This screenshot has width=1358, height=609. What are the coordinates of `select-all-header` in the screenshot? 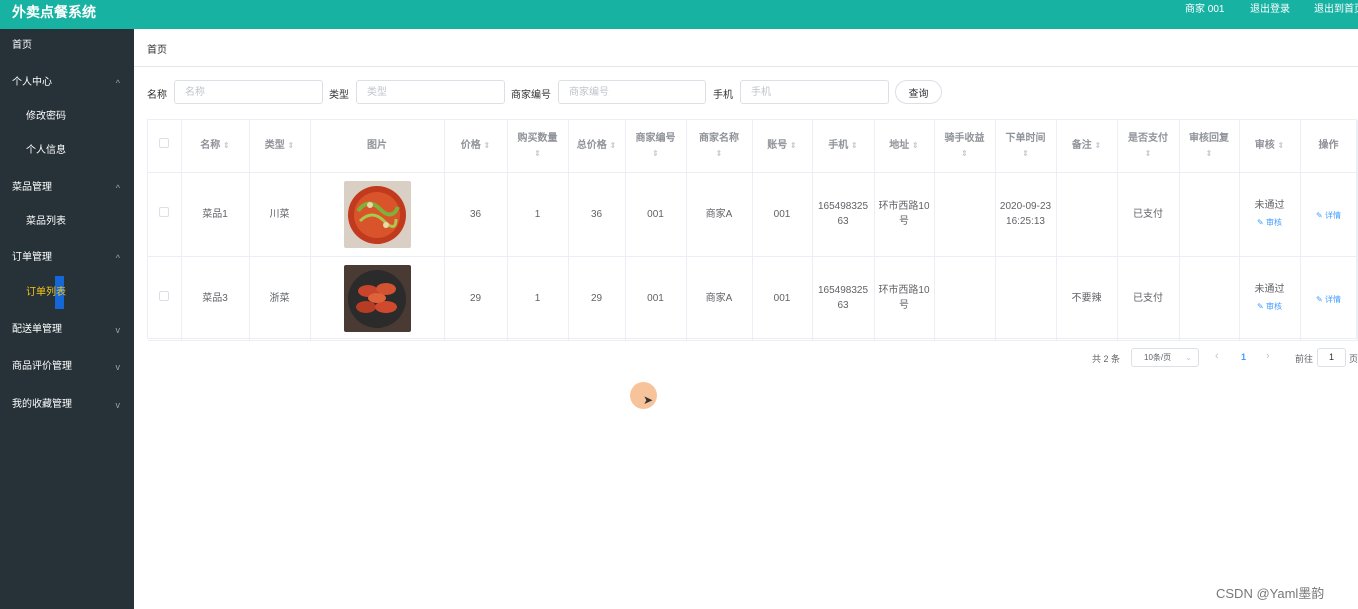 It's located at (165, 146).